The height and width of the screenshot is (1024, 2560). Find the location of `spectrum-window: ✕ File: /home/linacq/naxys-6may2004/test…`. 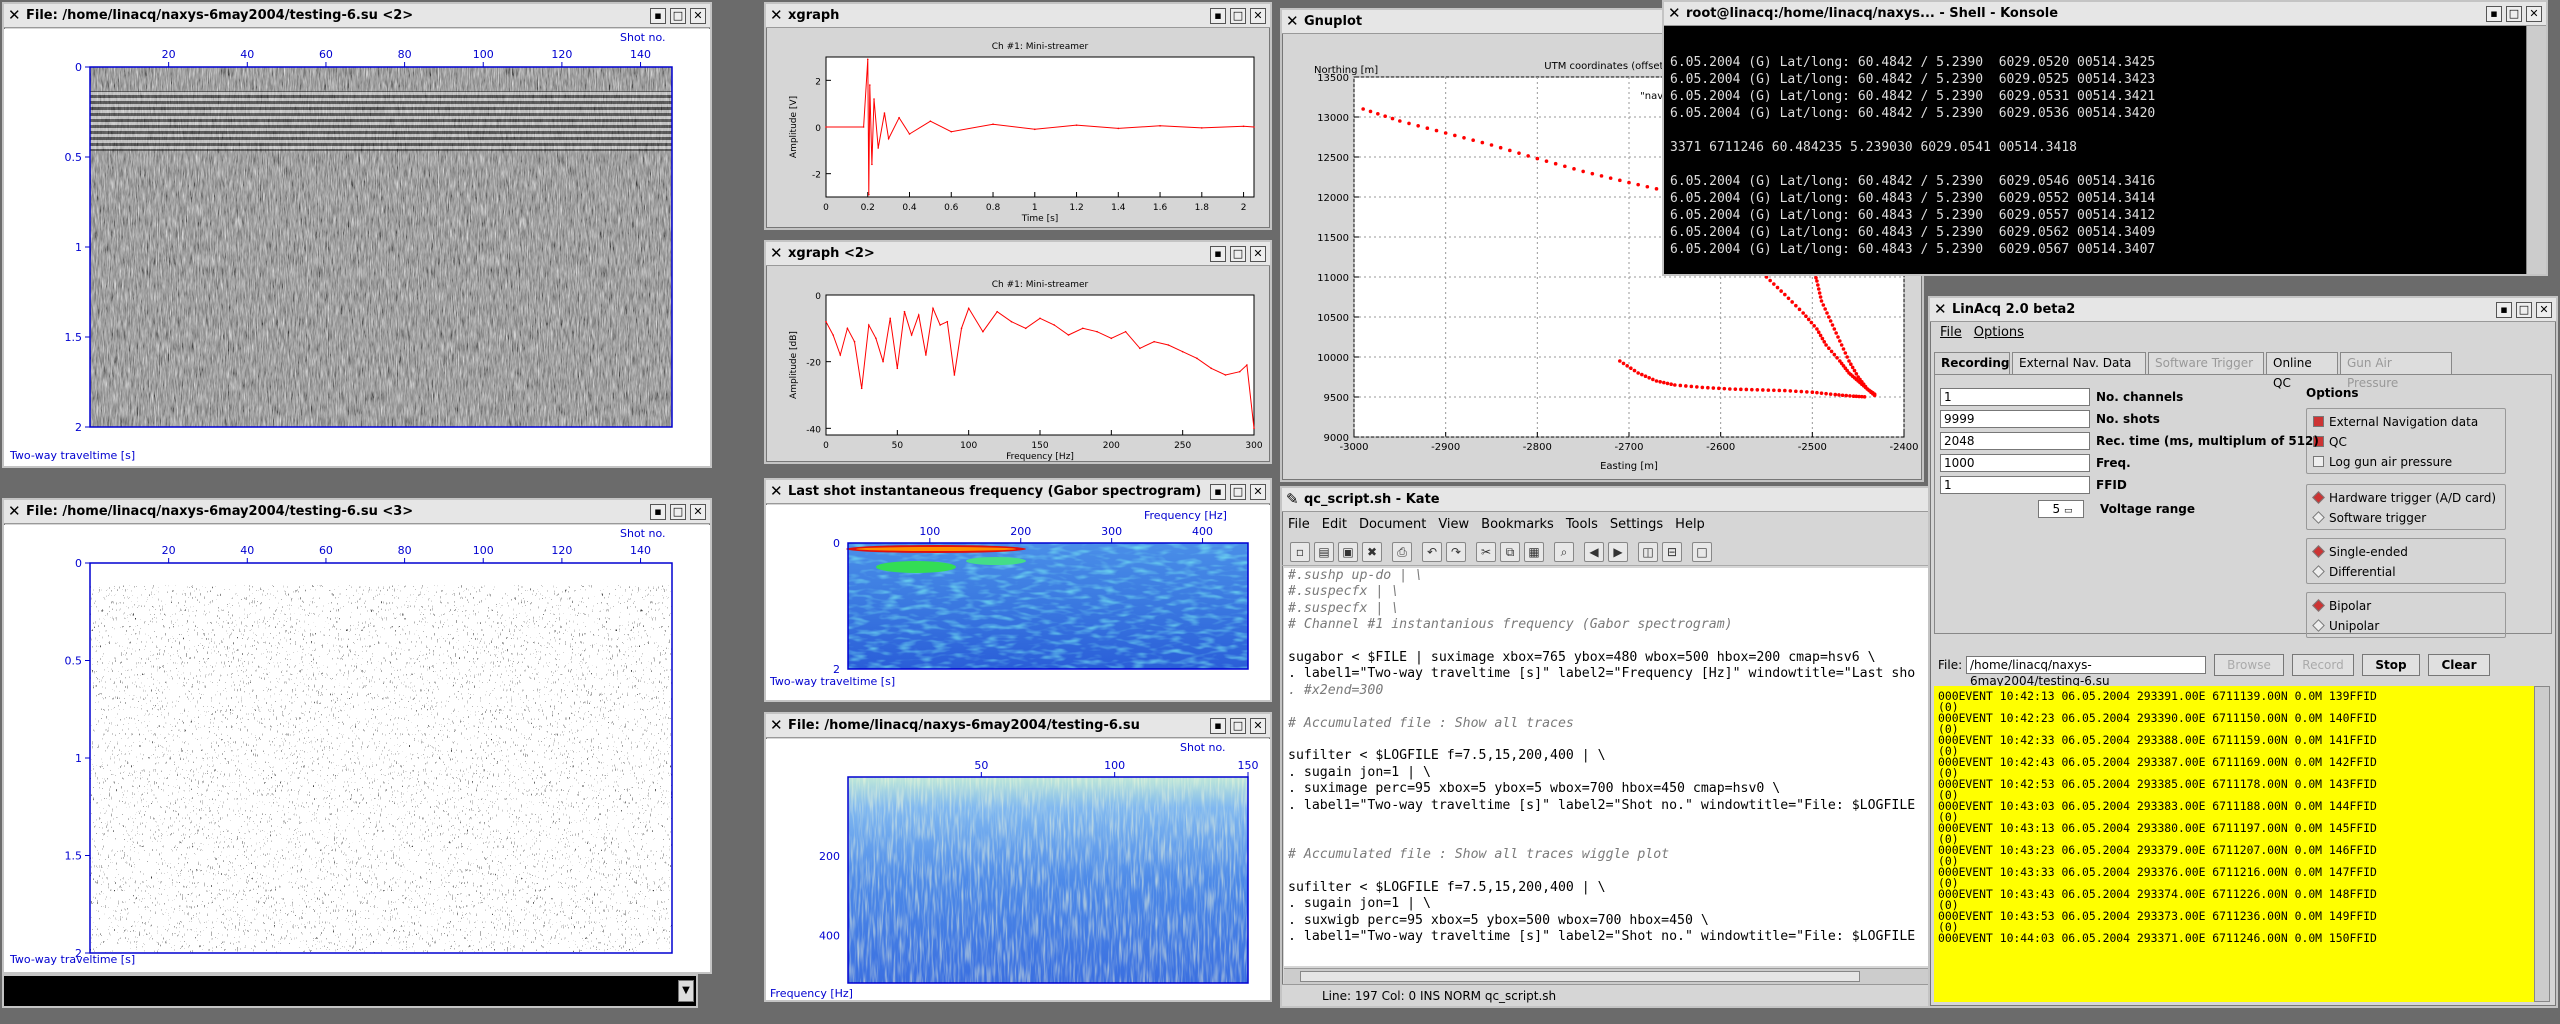

spectrum-window: ✕ File: /home/linacq/naxys-6may2004/test… is located at coordinates (1018, 857).